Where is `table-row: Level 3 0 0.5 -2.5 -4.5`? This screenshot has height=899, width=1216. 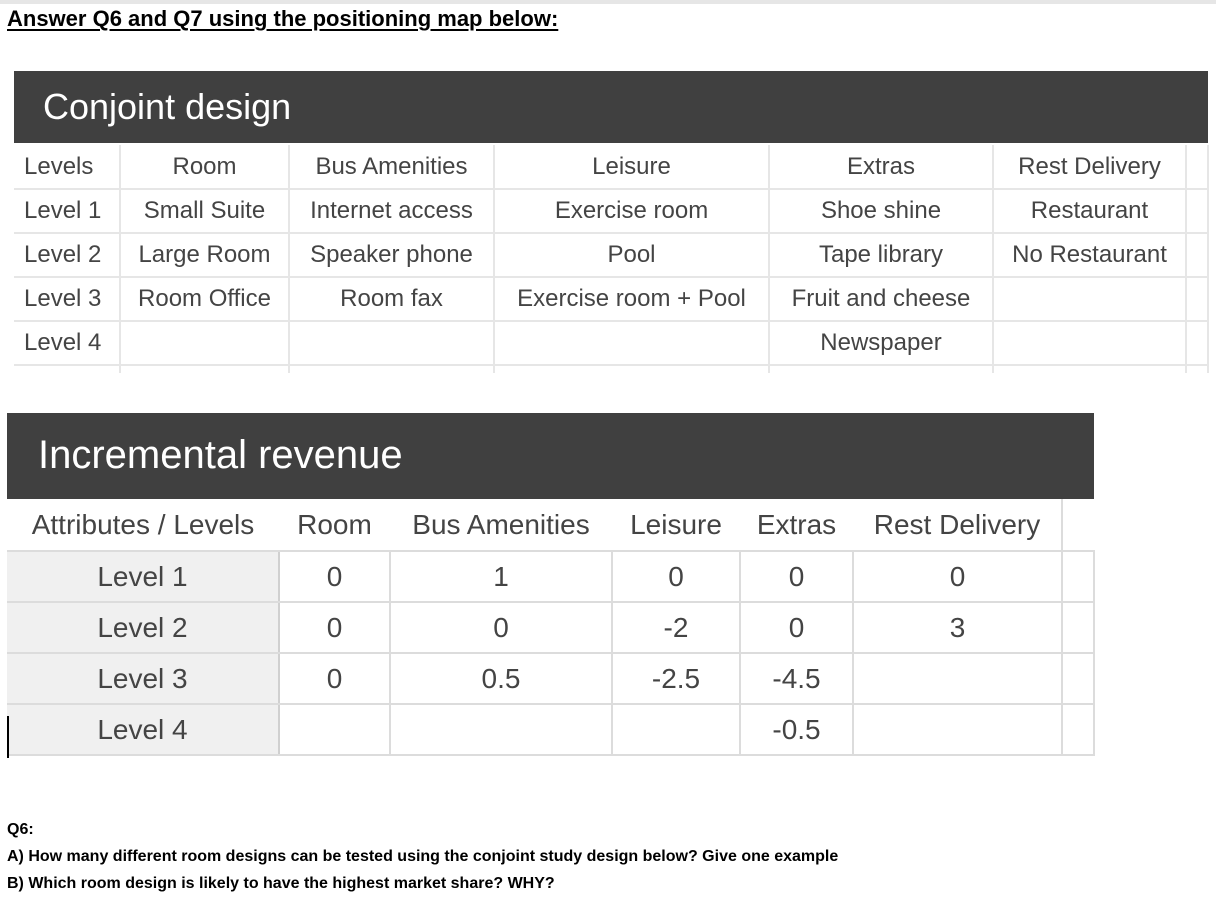 table-row: Level 3 0 0.5 -2.5 -4.5 is located at coordinates (551, 679).